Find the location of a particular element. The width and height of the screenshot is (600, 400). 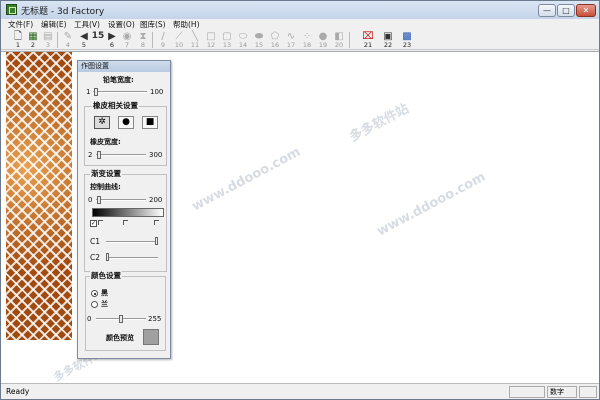

round-brush-icon: ● is located at coordinates (126, 122).